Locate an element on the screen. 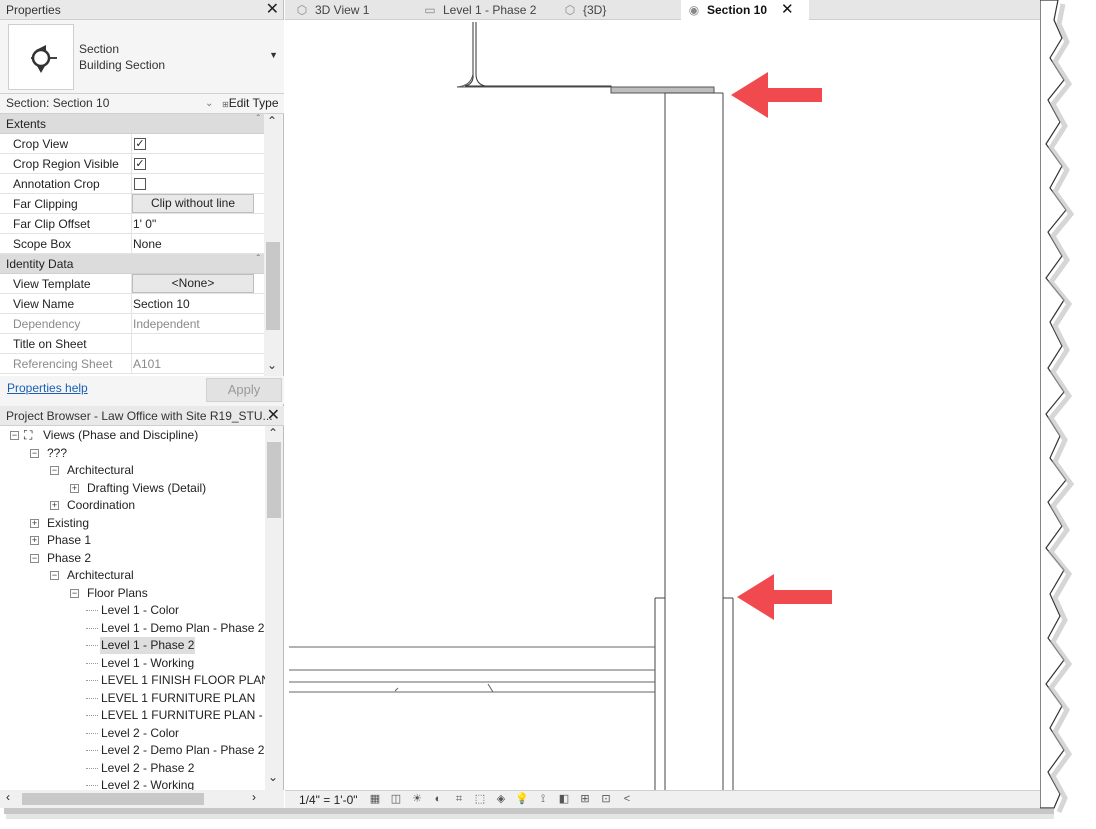 This screenshot has height=829, width=1096. temp-hide-icon: ◈ is located at coordinates (501, 799).